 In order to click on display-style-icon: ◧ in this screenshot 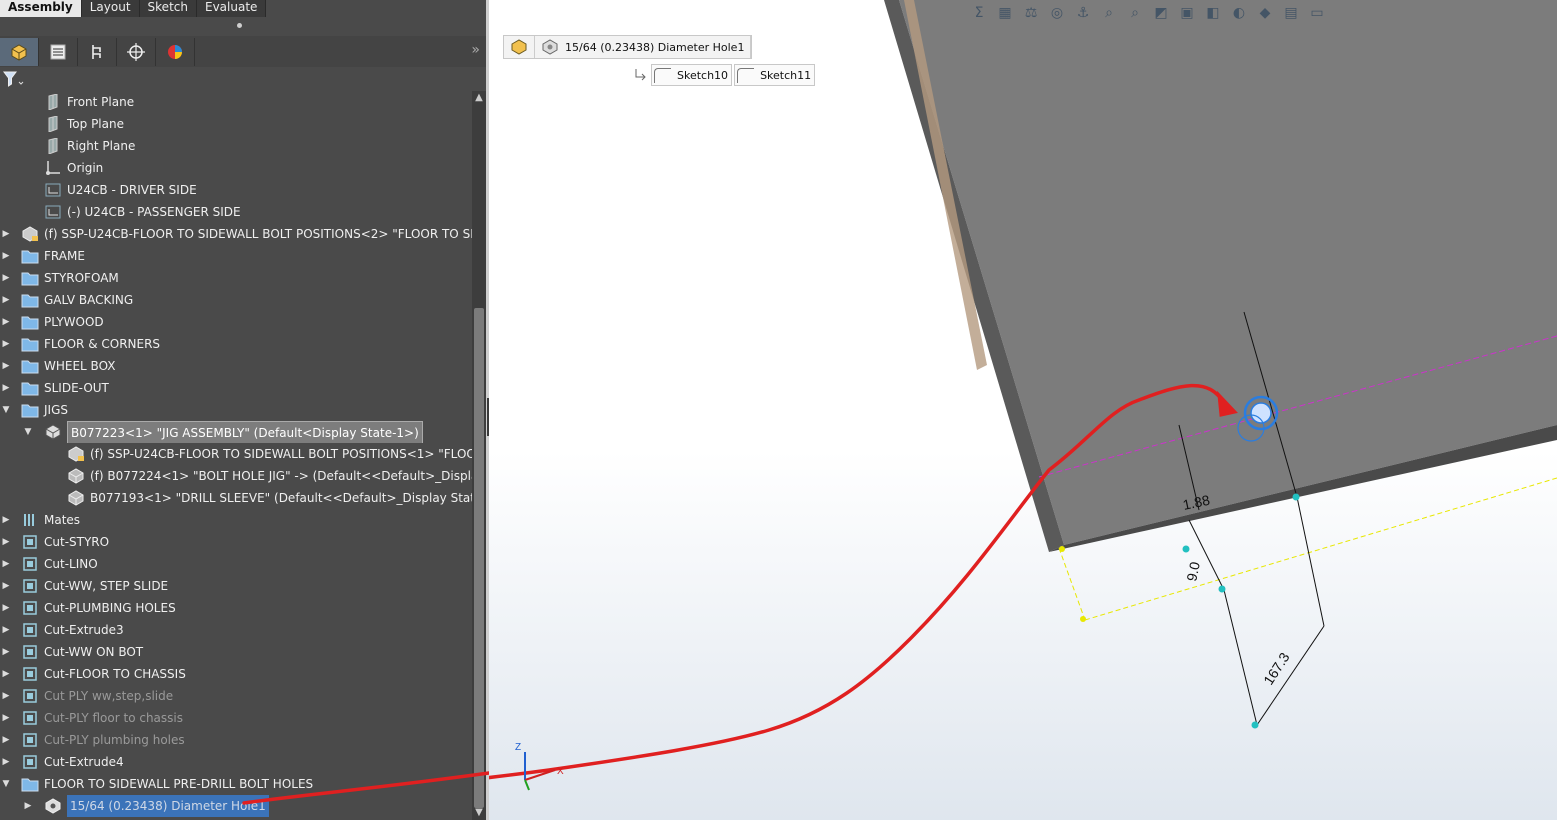, I will do `click(1213, 13)`.